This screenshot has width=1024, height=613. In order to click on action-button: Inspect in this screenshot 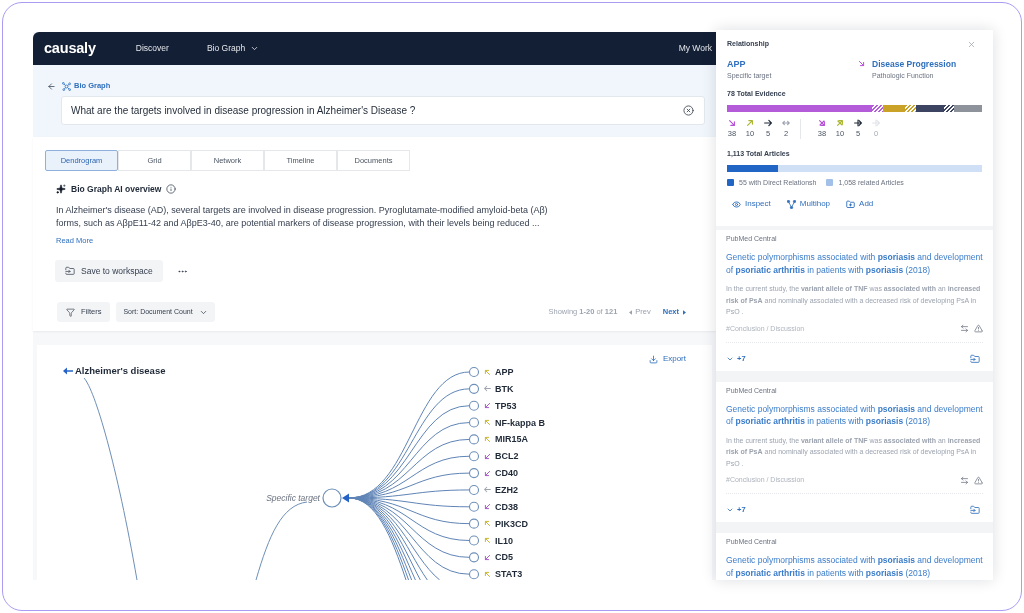, I will do `click(751, 204)`.